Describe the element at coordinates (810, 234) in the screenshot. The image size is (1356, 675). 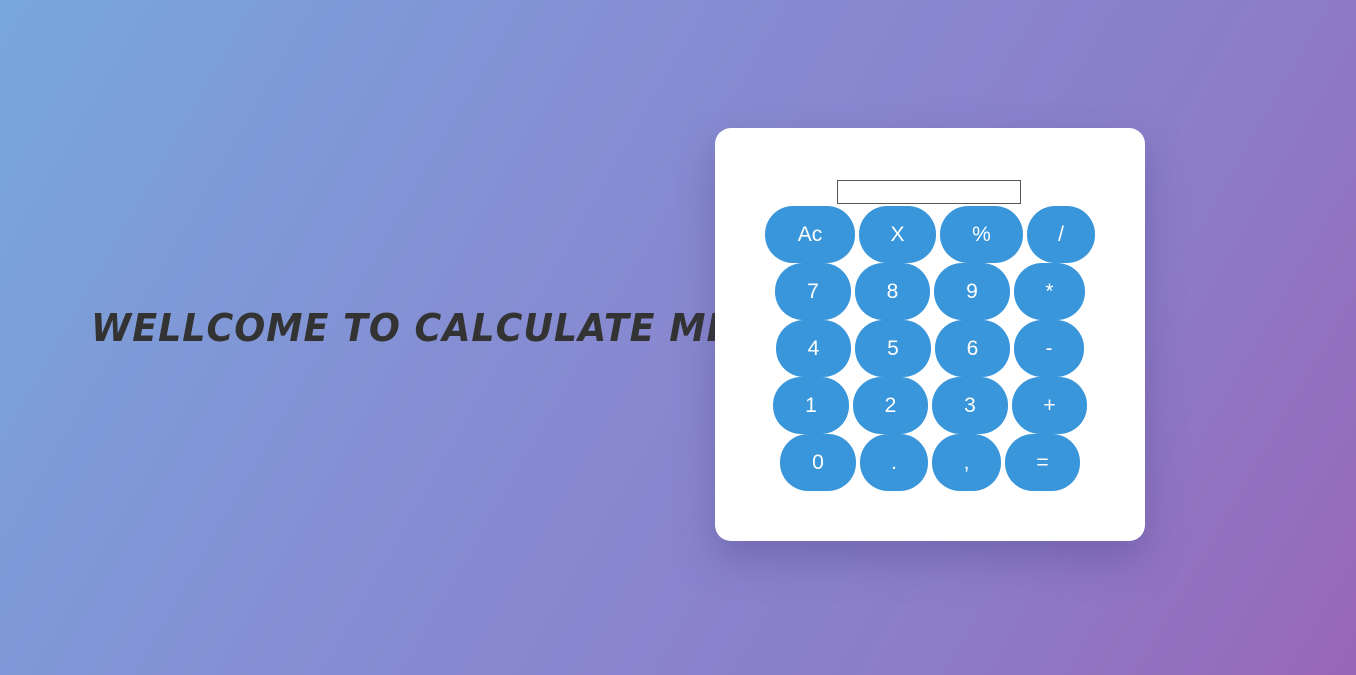
I see `clear-button: Ac` at that location.